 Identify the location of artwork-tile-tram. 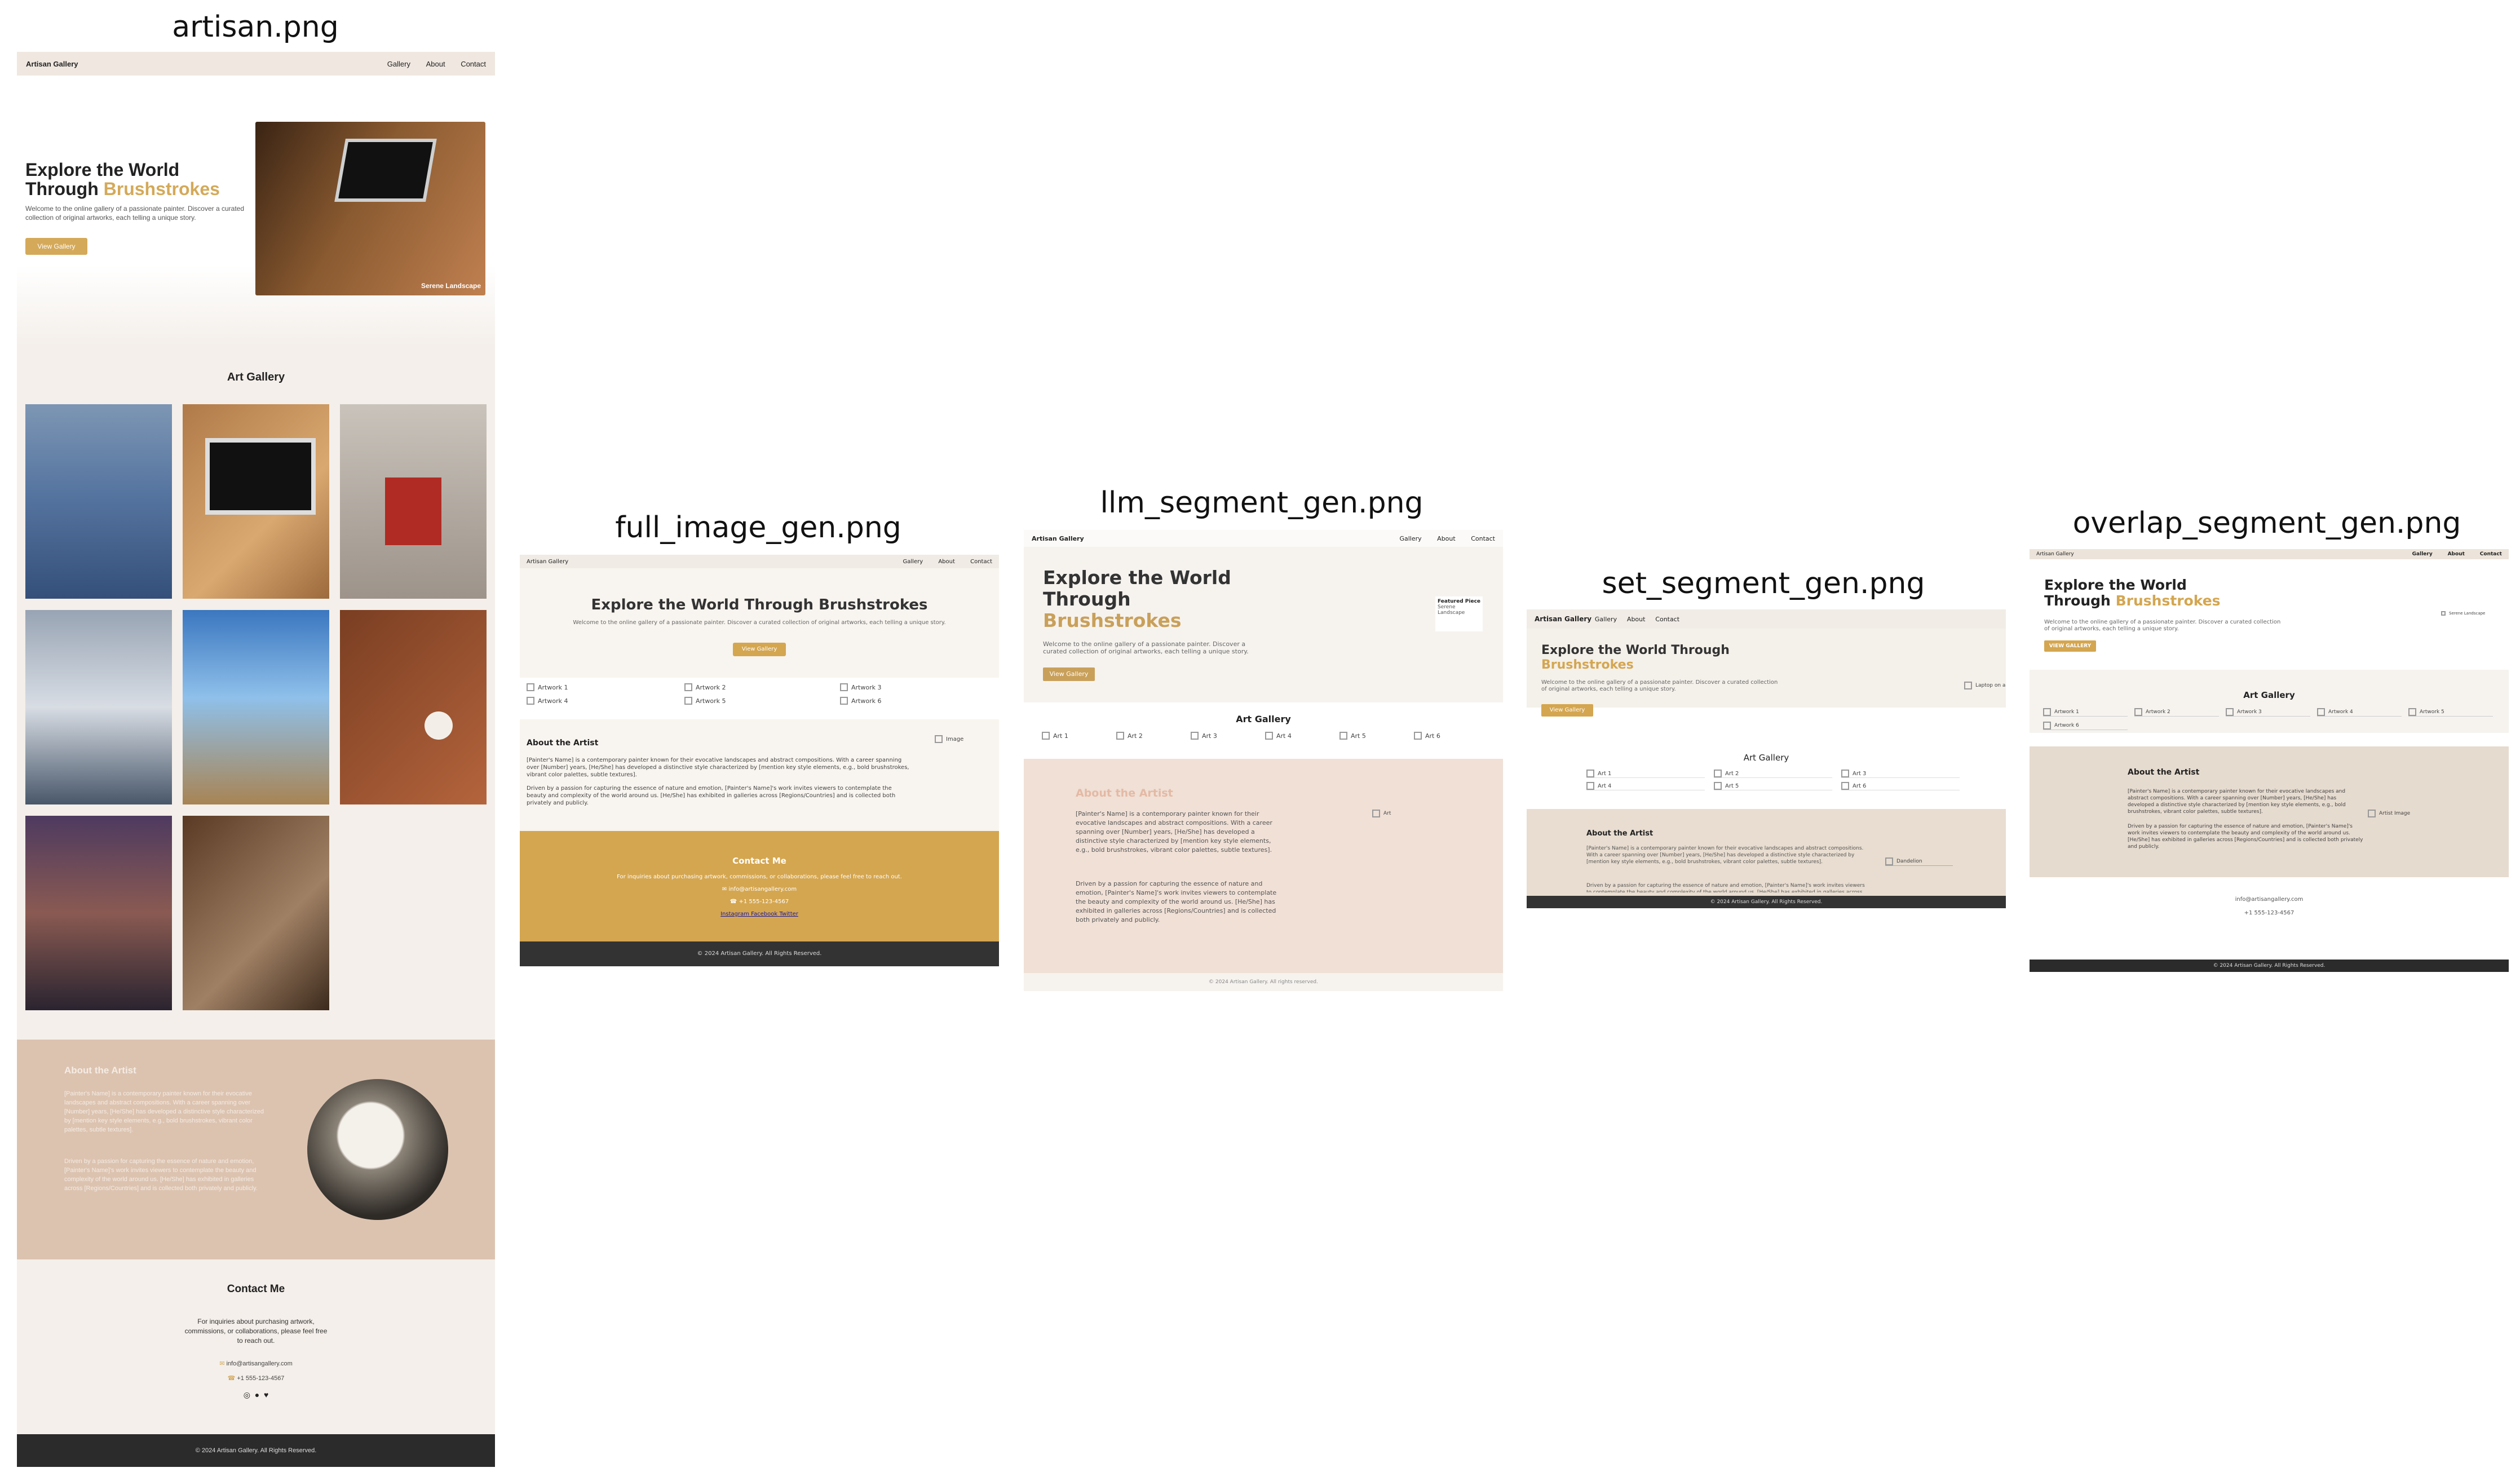
(413, 502).